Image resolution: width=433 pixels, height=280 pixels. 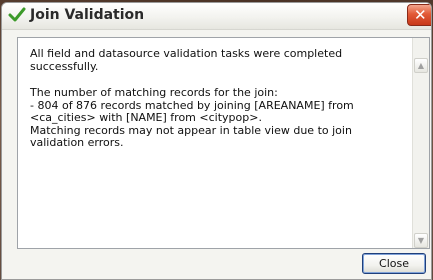 I want to click on checkmark-icon, so click(x=17, y=14).